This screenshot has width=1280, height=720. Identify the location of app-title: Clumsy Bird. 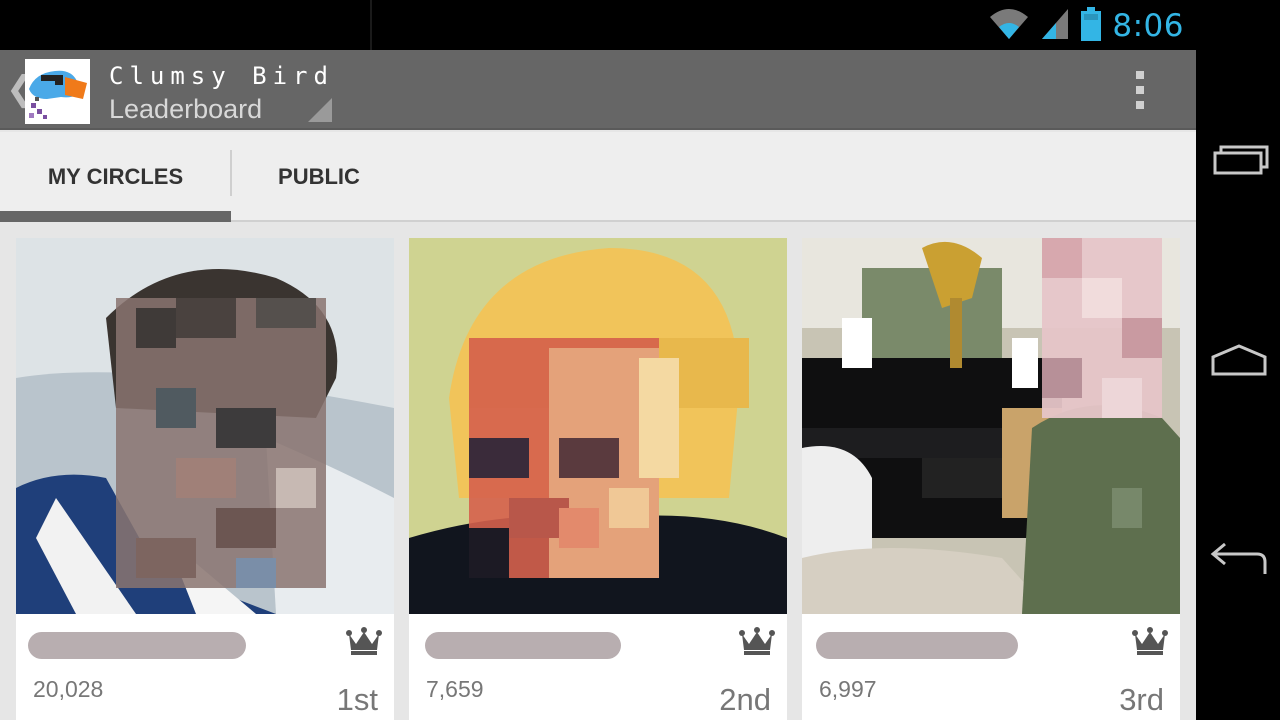
(221, 76).